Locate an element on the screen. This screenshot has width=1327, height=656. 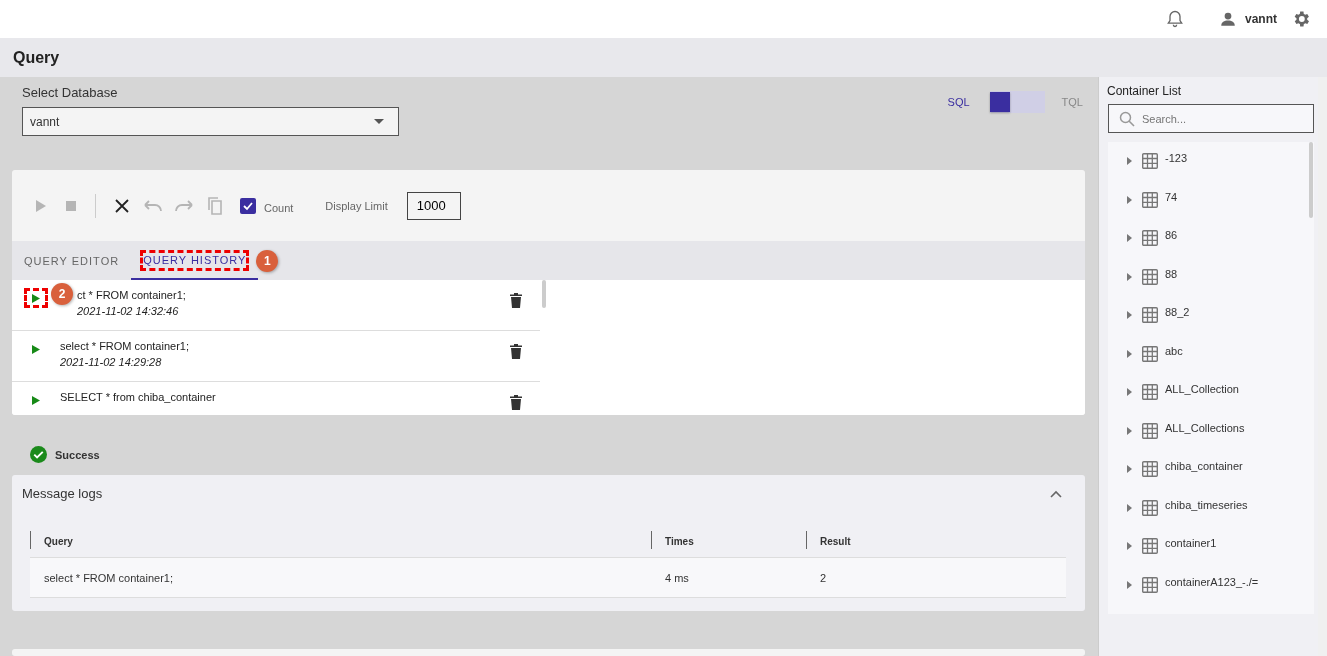
callout-badge: 1 is located at coordinates (267, 260).